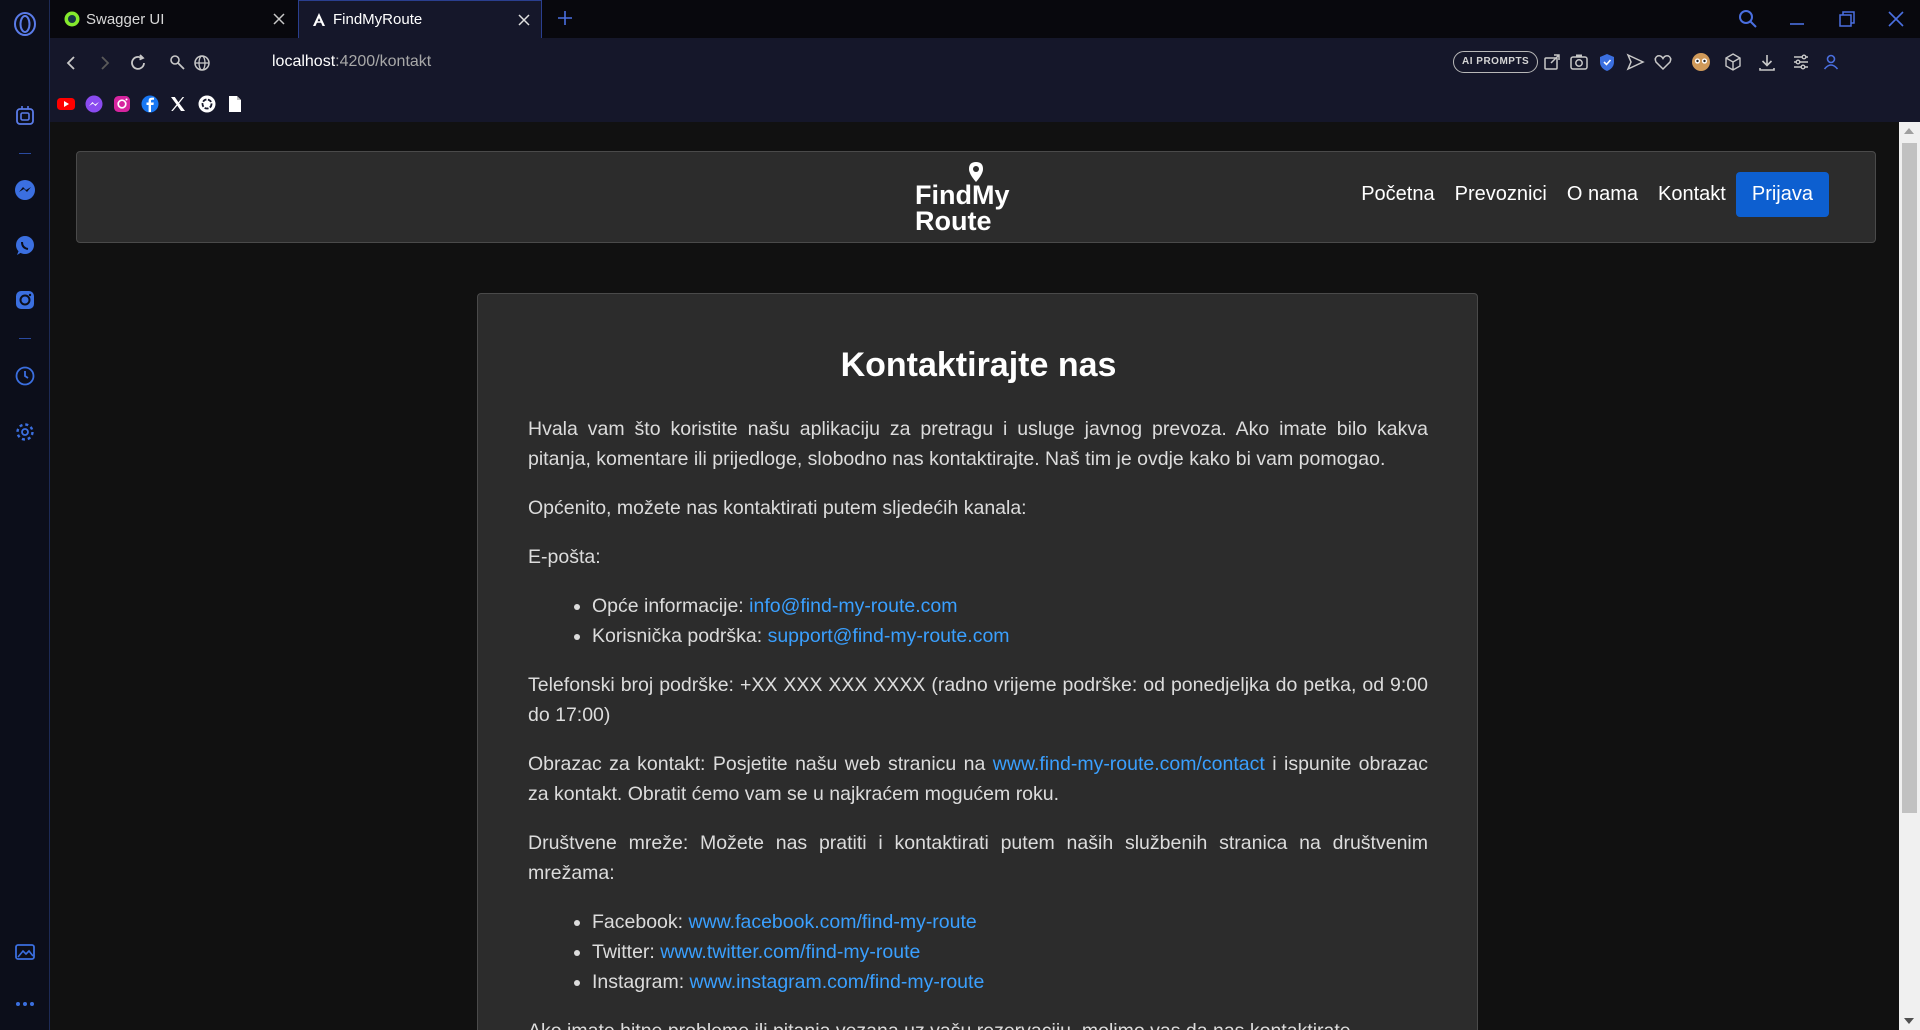  Describe the element at coordinates (1701, 62) in the screenshot. I see `extension-avatar-icon` at that location.